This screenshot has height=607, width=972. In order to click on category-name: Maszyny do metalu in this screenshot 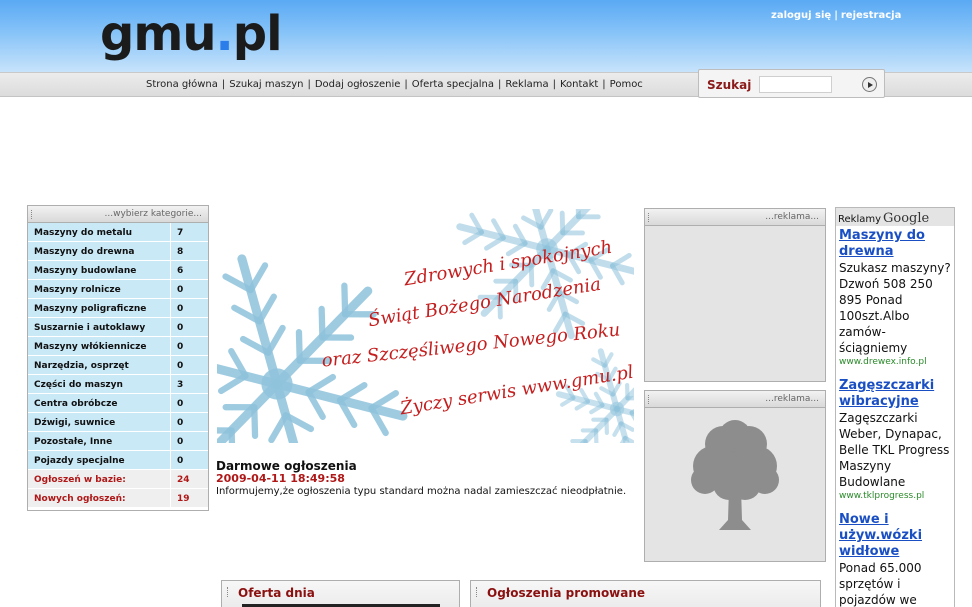, I will do `click(99, 232)`.